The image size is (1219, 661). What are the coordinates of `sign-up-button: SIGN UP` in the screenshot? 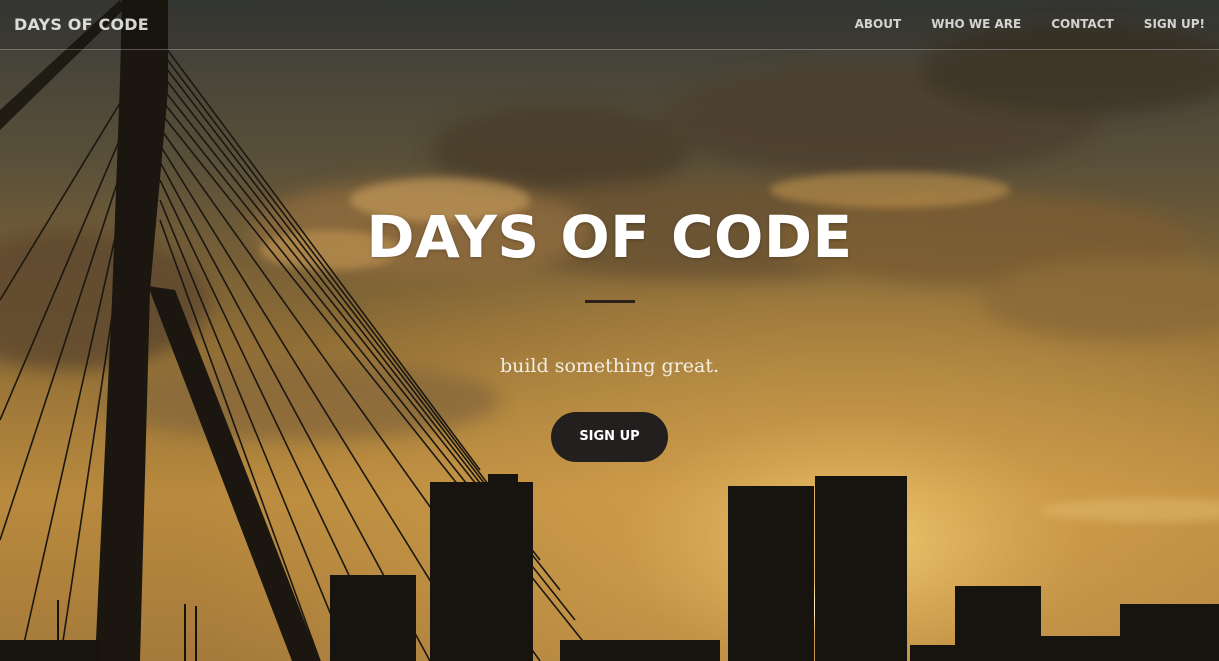 It's located at (609, 437).